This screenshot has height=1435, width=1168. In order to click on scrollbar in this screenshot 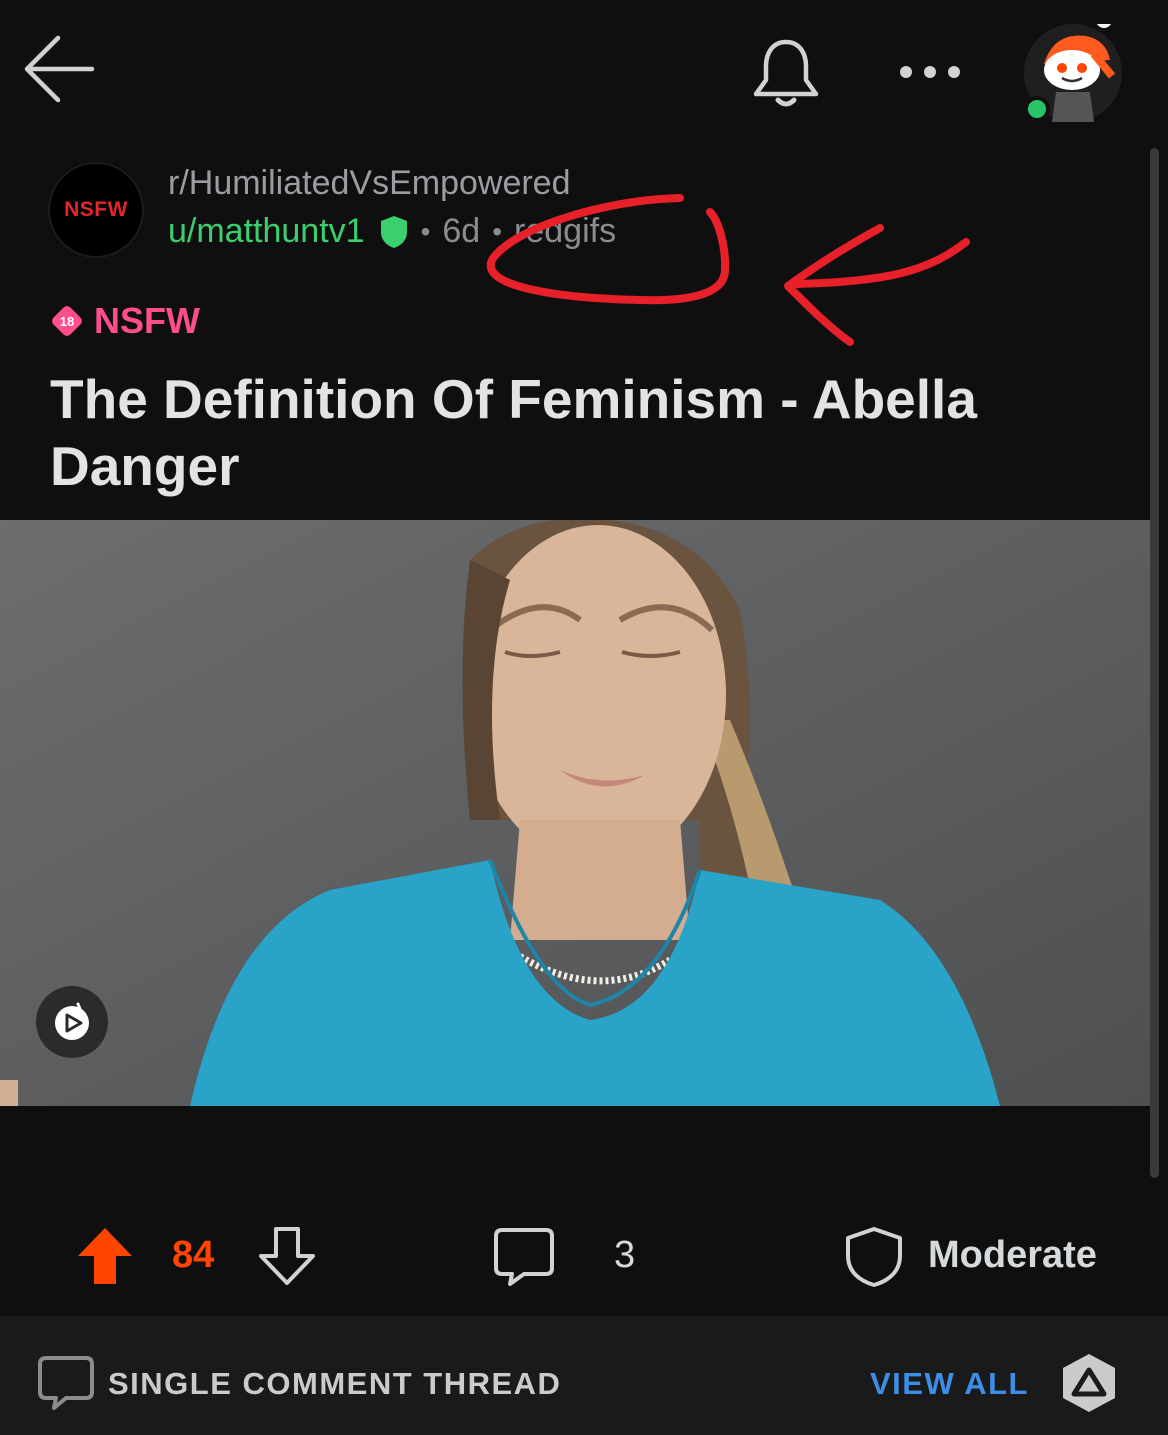, I will do `click(1154, 663)`.